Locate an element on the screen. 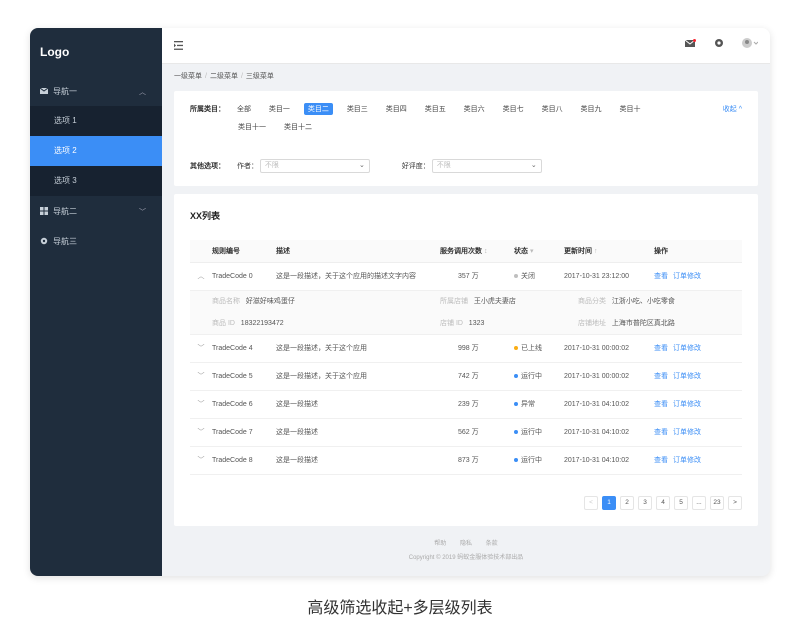 The height and width of the screenshot is (618, 800). prev-page-button: < is located at coordinates (591, 503).